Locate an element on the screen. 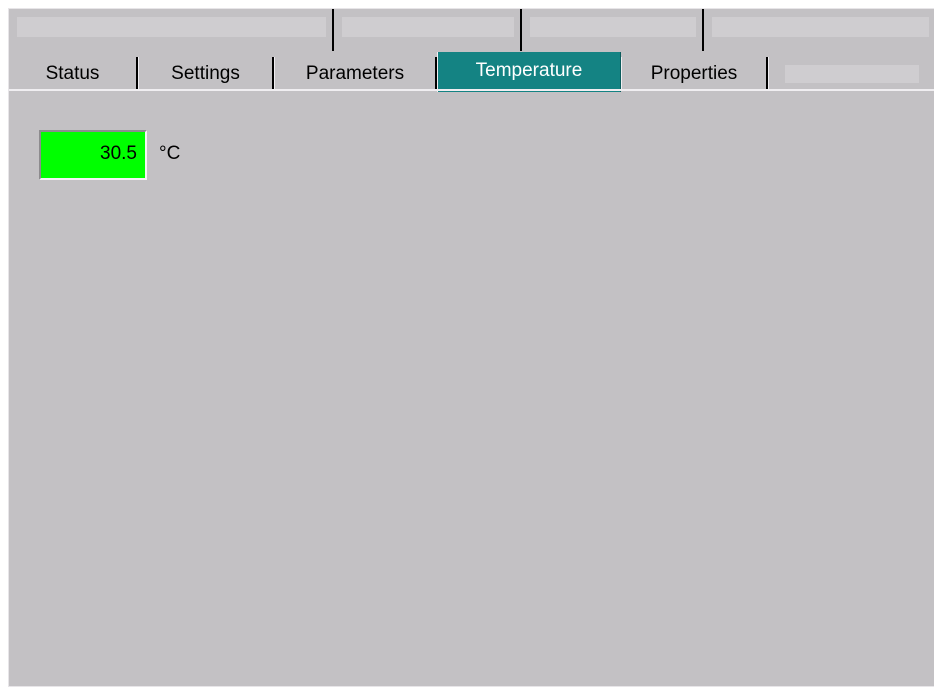 The width and height of the screenshot is (934, 687). tab-blank-label is located at coordinates (852, 74).